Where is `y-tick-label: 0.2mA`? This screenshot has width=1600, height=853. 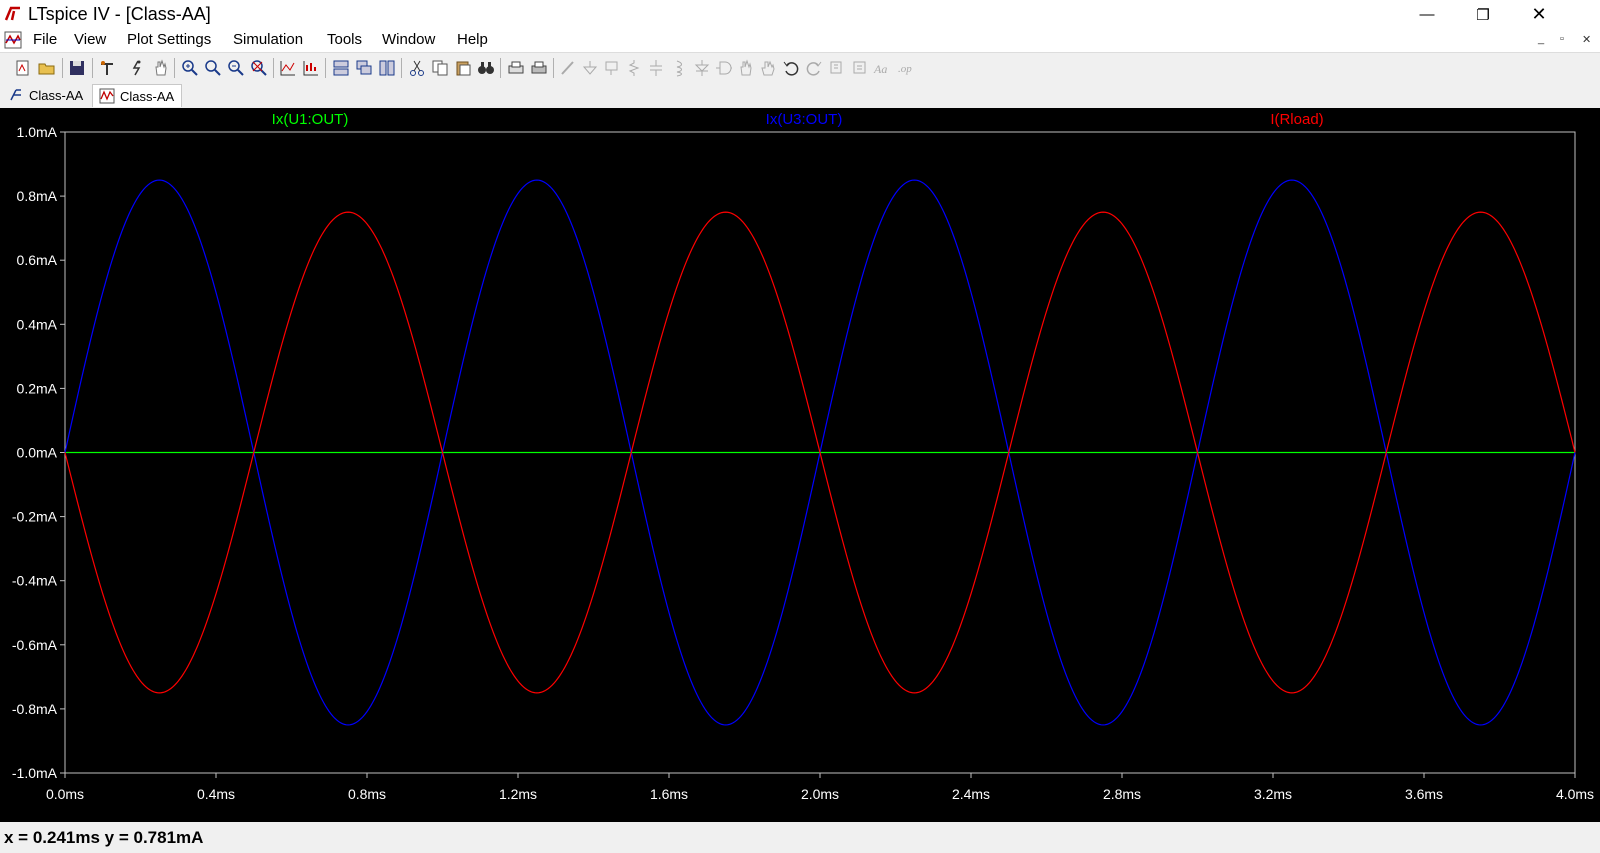 y-tick-label: 0.2mA is located at coordinates (37, 388).